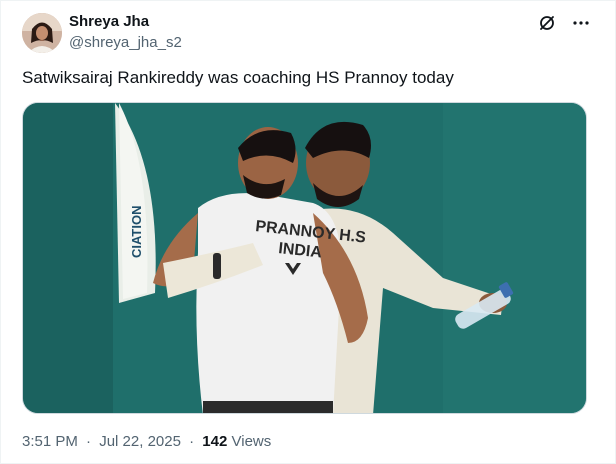  I want to click on tweet-time: 3:51 PM, so click(50, 441).